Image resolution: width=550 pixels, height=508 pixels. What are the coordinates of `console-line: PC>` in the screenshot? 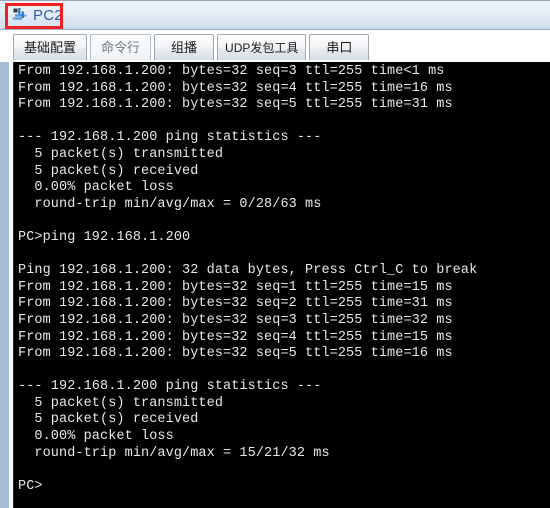 It's located at (30, 486).